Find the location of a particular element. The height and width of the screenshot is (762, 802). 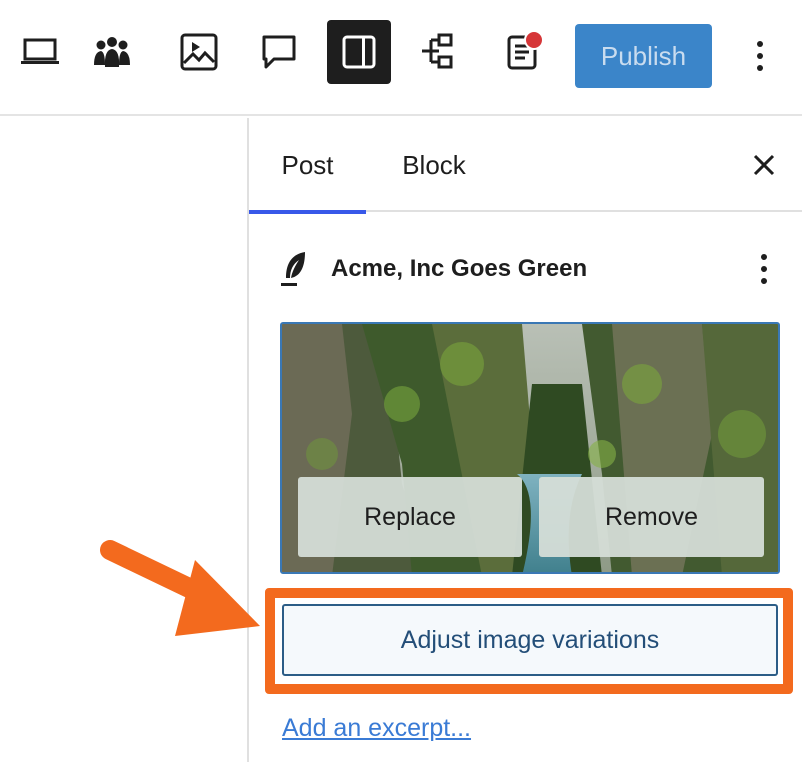

sidebar-tabs: Post Block is located at coordinates (525, 166).